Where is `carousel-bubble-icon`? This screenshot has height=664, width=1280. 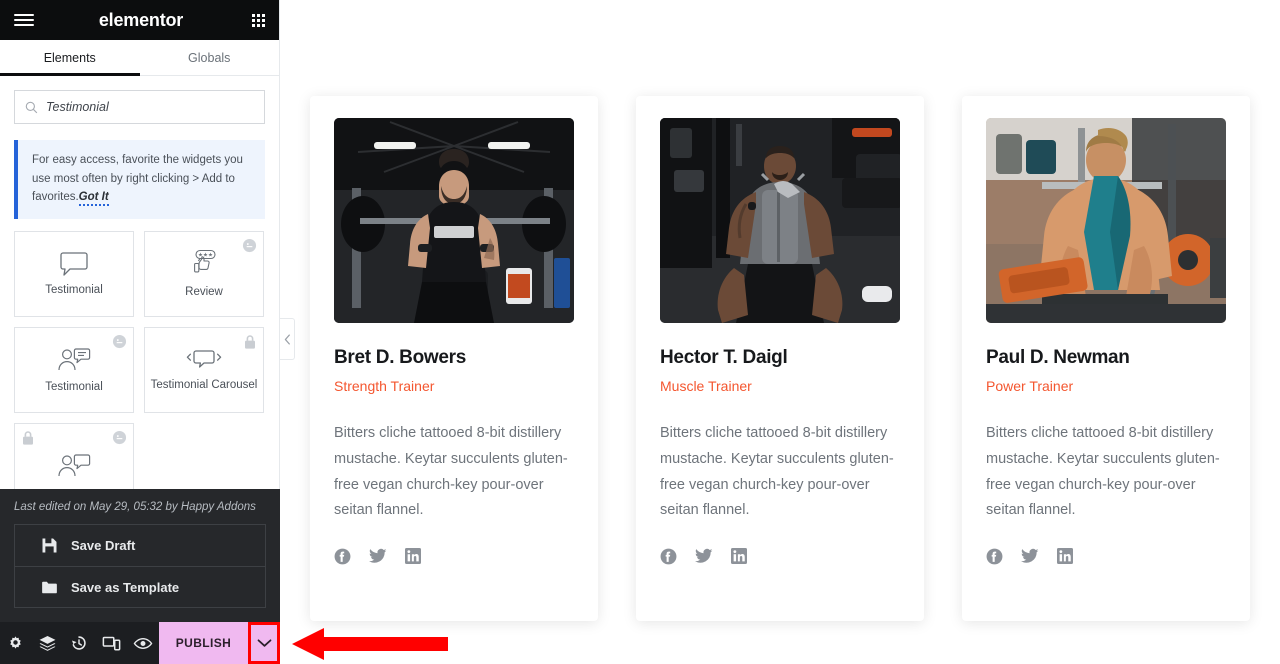 carousel-bubble-icon is located at coordinates (204, 359).